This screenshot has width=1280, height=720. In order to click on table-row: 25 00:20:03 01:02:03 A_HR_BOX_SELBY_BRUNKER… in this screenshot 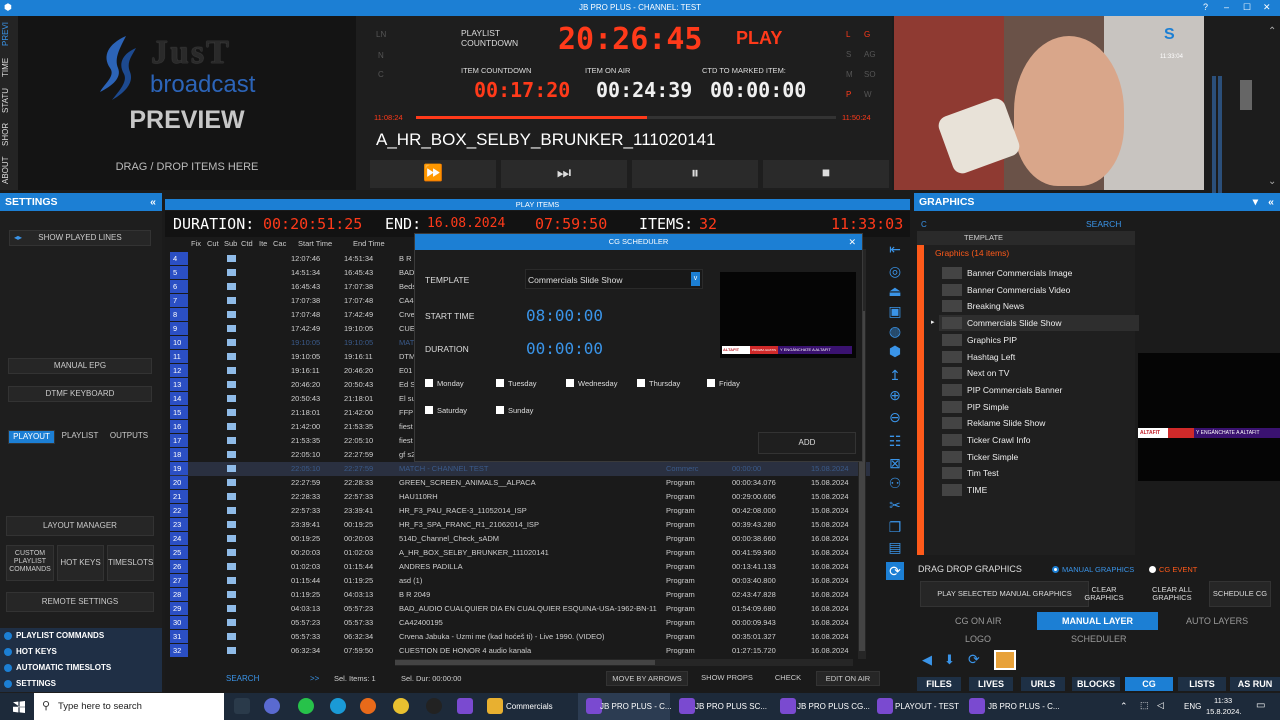, I will do `click(520, 553)`.